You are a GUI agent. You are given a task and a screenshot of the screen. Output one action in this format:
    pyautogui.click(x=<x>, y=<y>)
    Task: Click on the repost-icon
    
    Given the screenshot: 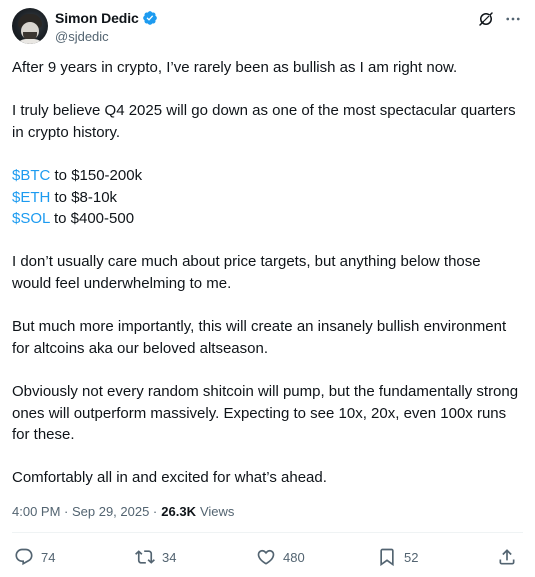 What is the action you would take?
    pyautogui.click(x=145, y=557)
    